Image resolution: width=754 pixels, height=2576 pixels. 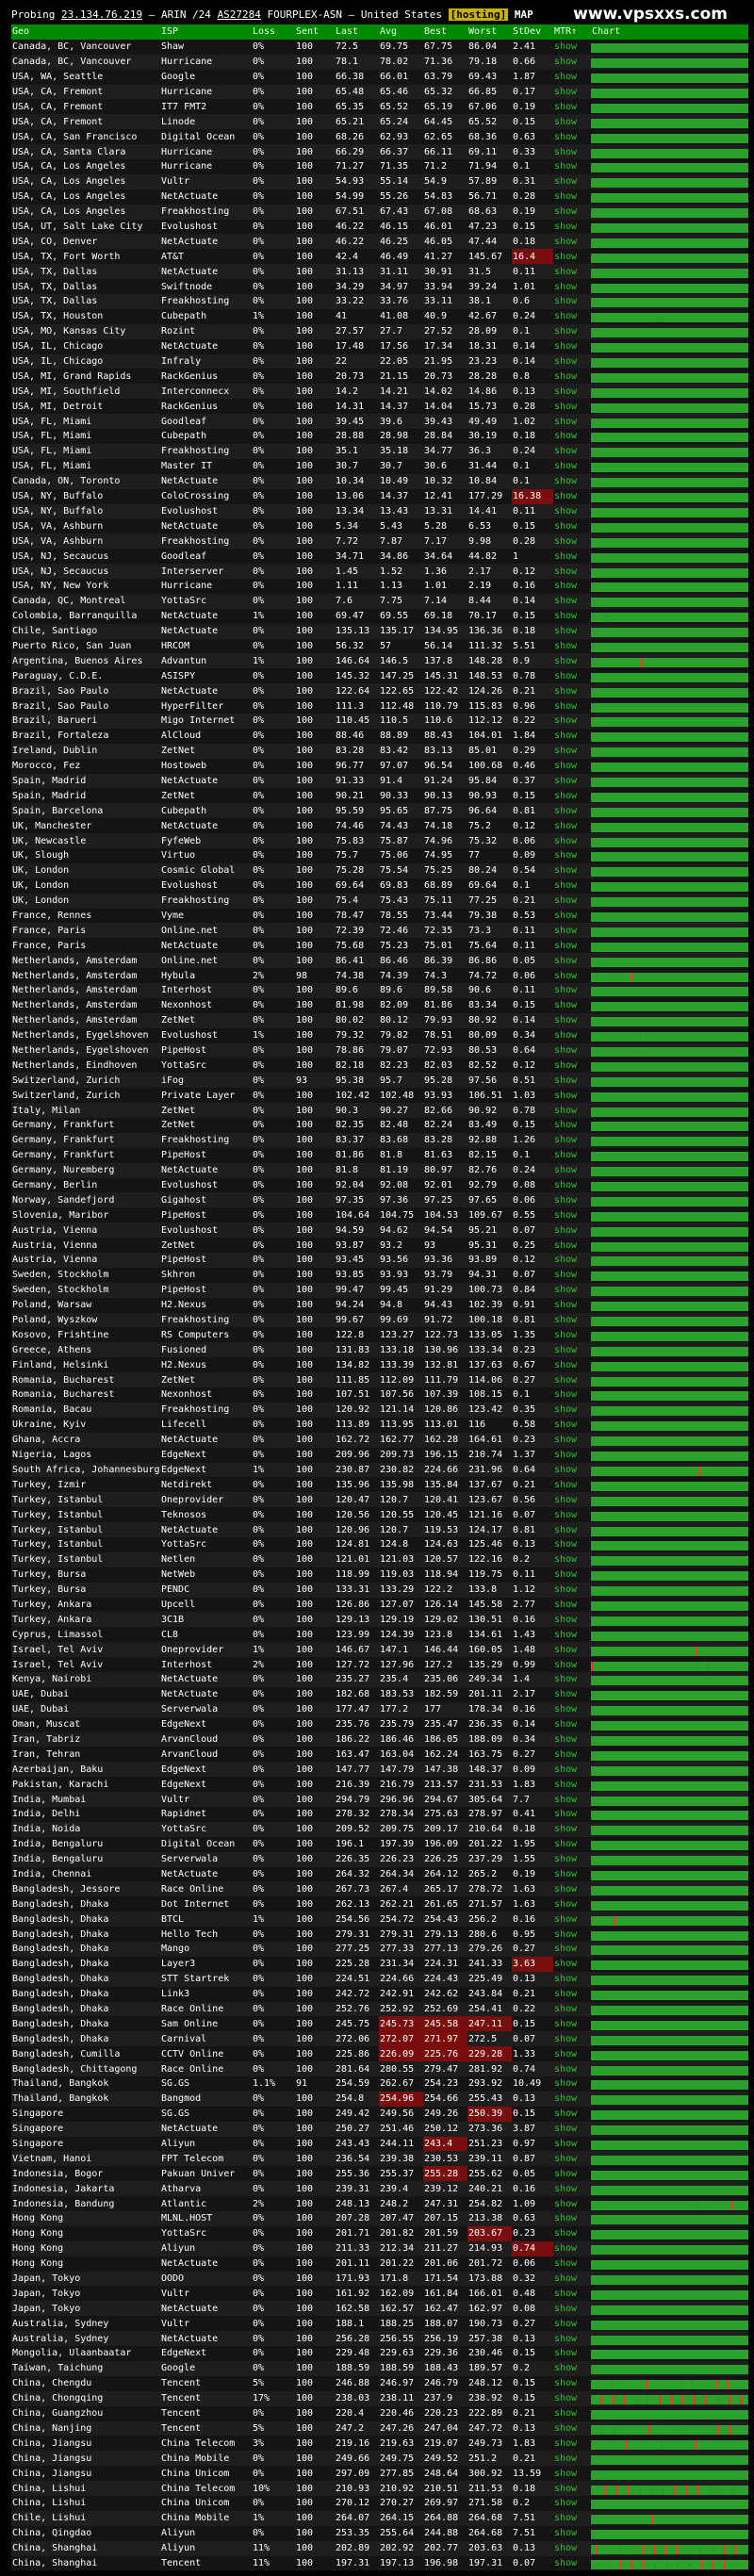 What do you see at coordinates (357, 32) in the screenshot?
I see `column-header-last: Last` at bounding box center [357, 32].